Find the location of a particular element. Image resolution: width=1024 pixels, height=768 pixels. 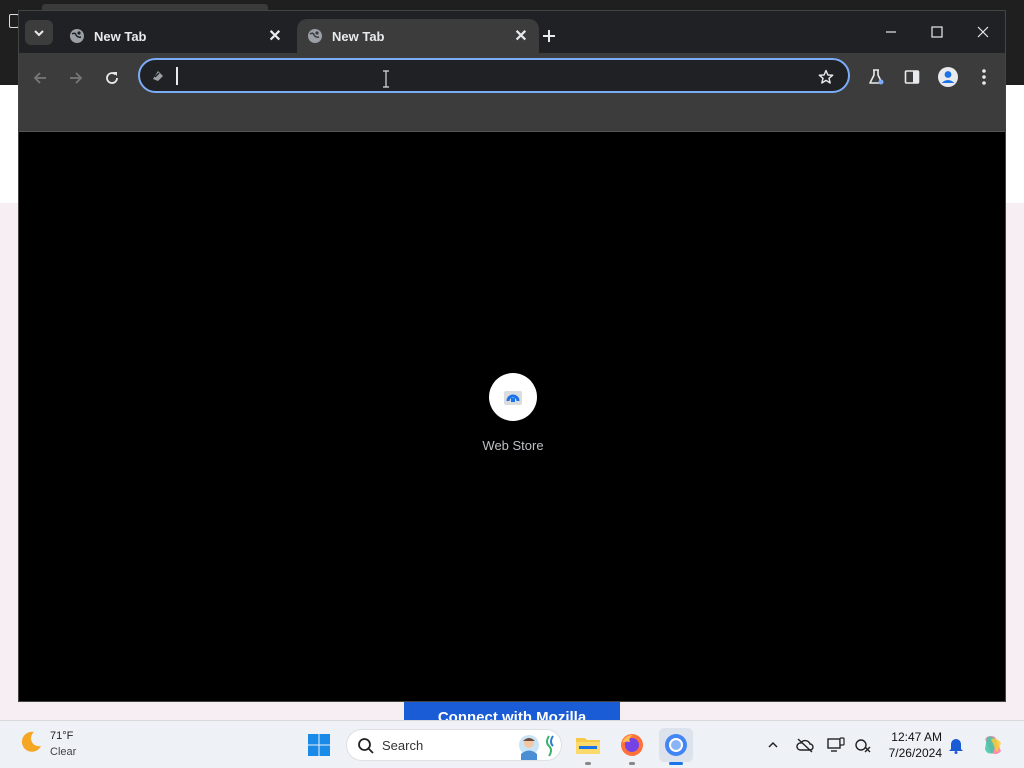

browser-toolbar is located at coordinates (512, 92).